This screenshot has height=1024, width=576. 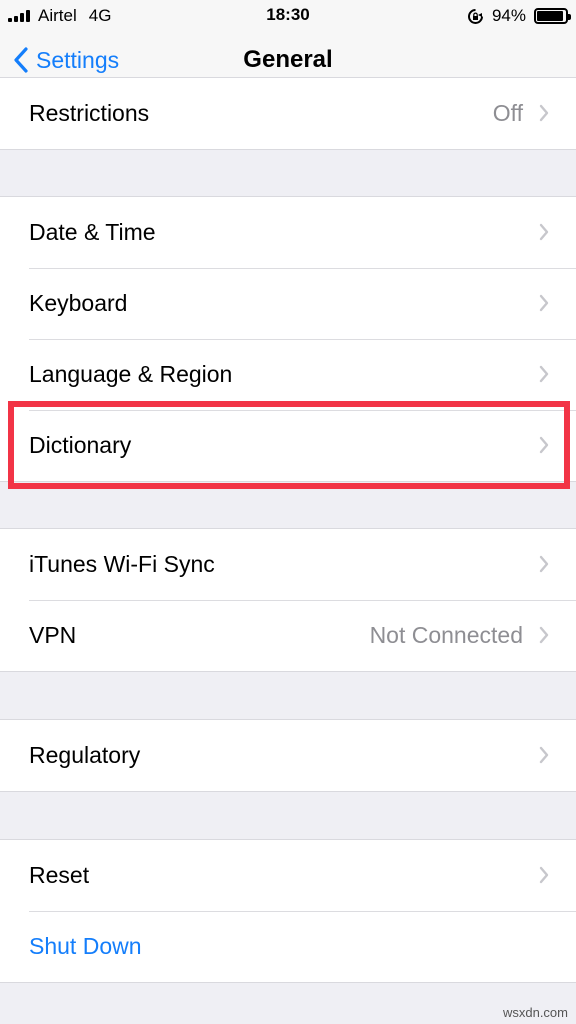 What do you see at coordinates (288, 445) in the screenshot?
I see `row-dictionary: Dictionary` at bounding box center [288, 445].